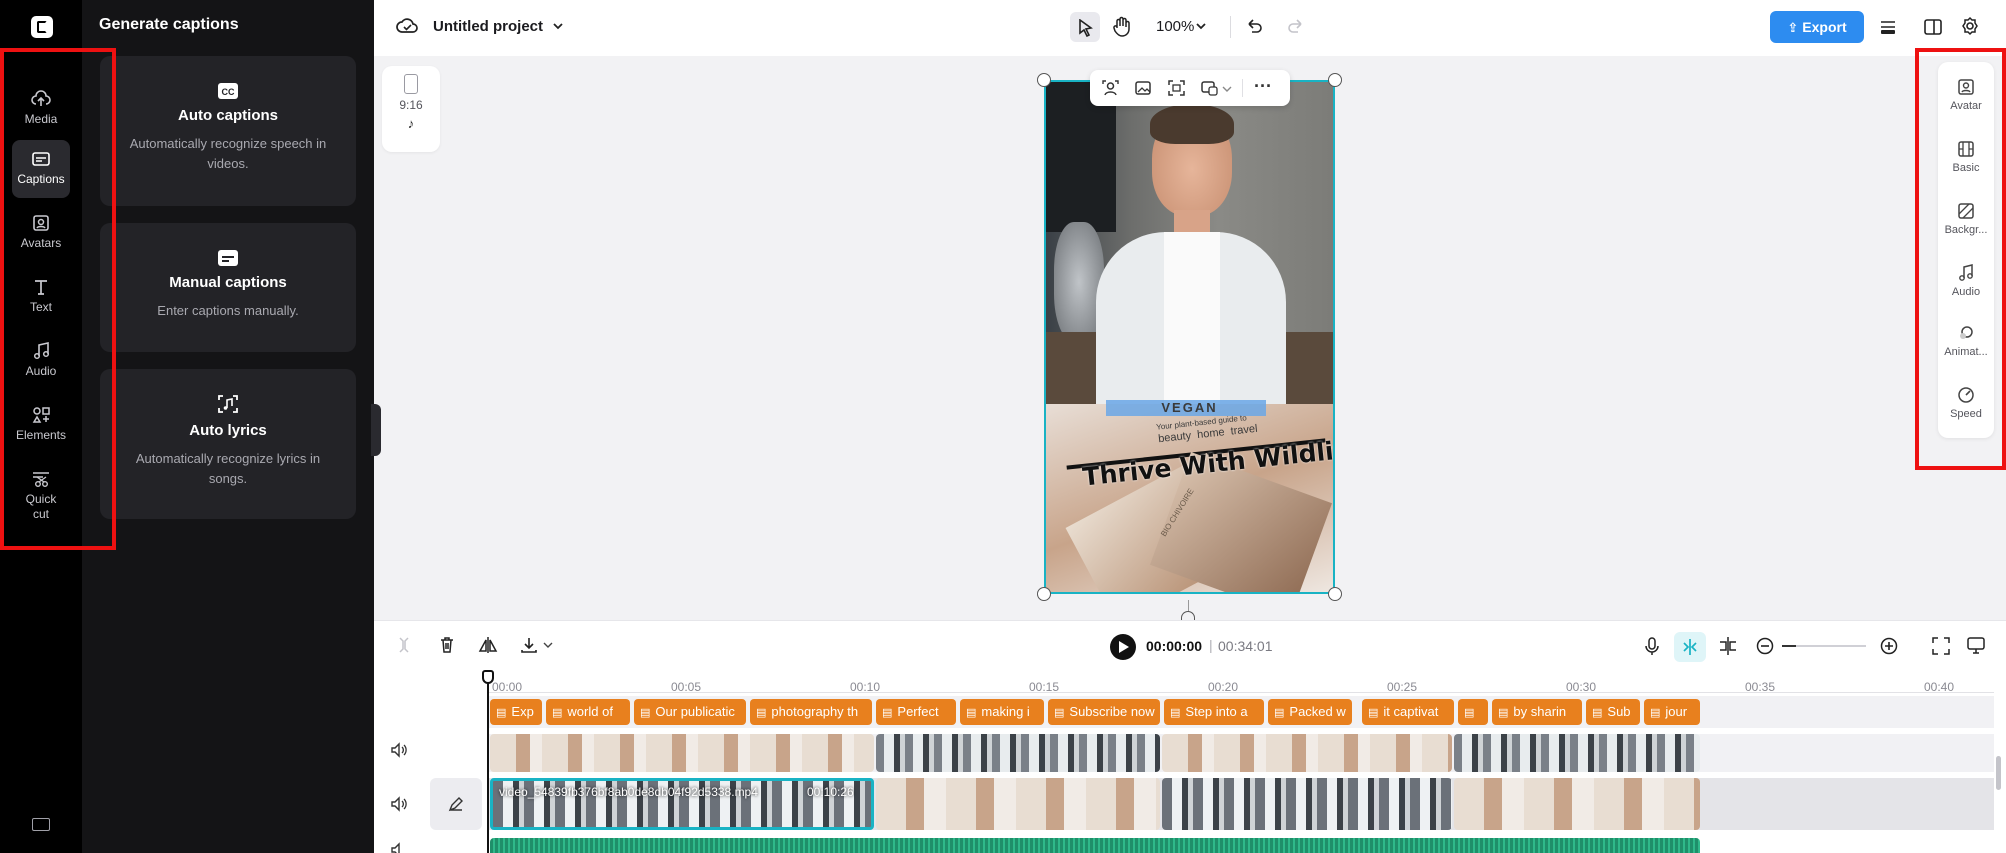 This screenshot has height=853, width=2006. What do you see at coordinates (404, 645) in the screenshot?
I see `split-icon` at bounding box center [404, 645].